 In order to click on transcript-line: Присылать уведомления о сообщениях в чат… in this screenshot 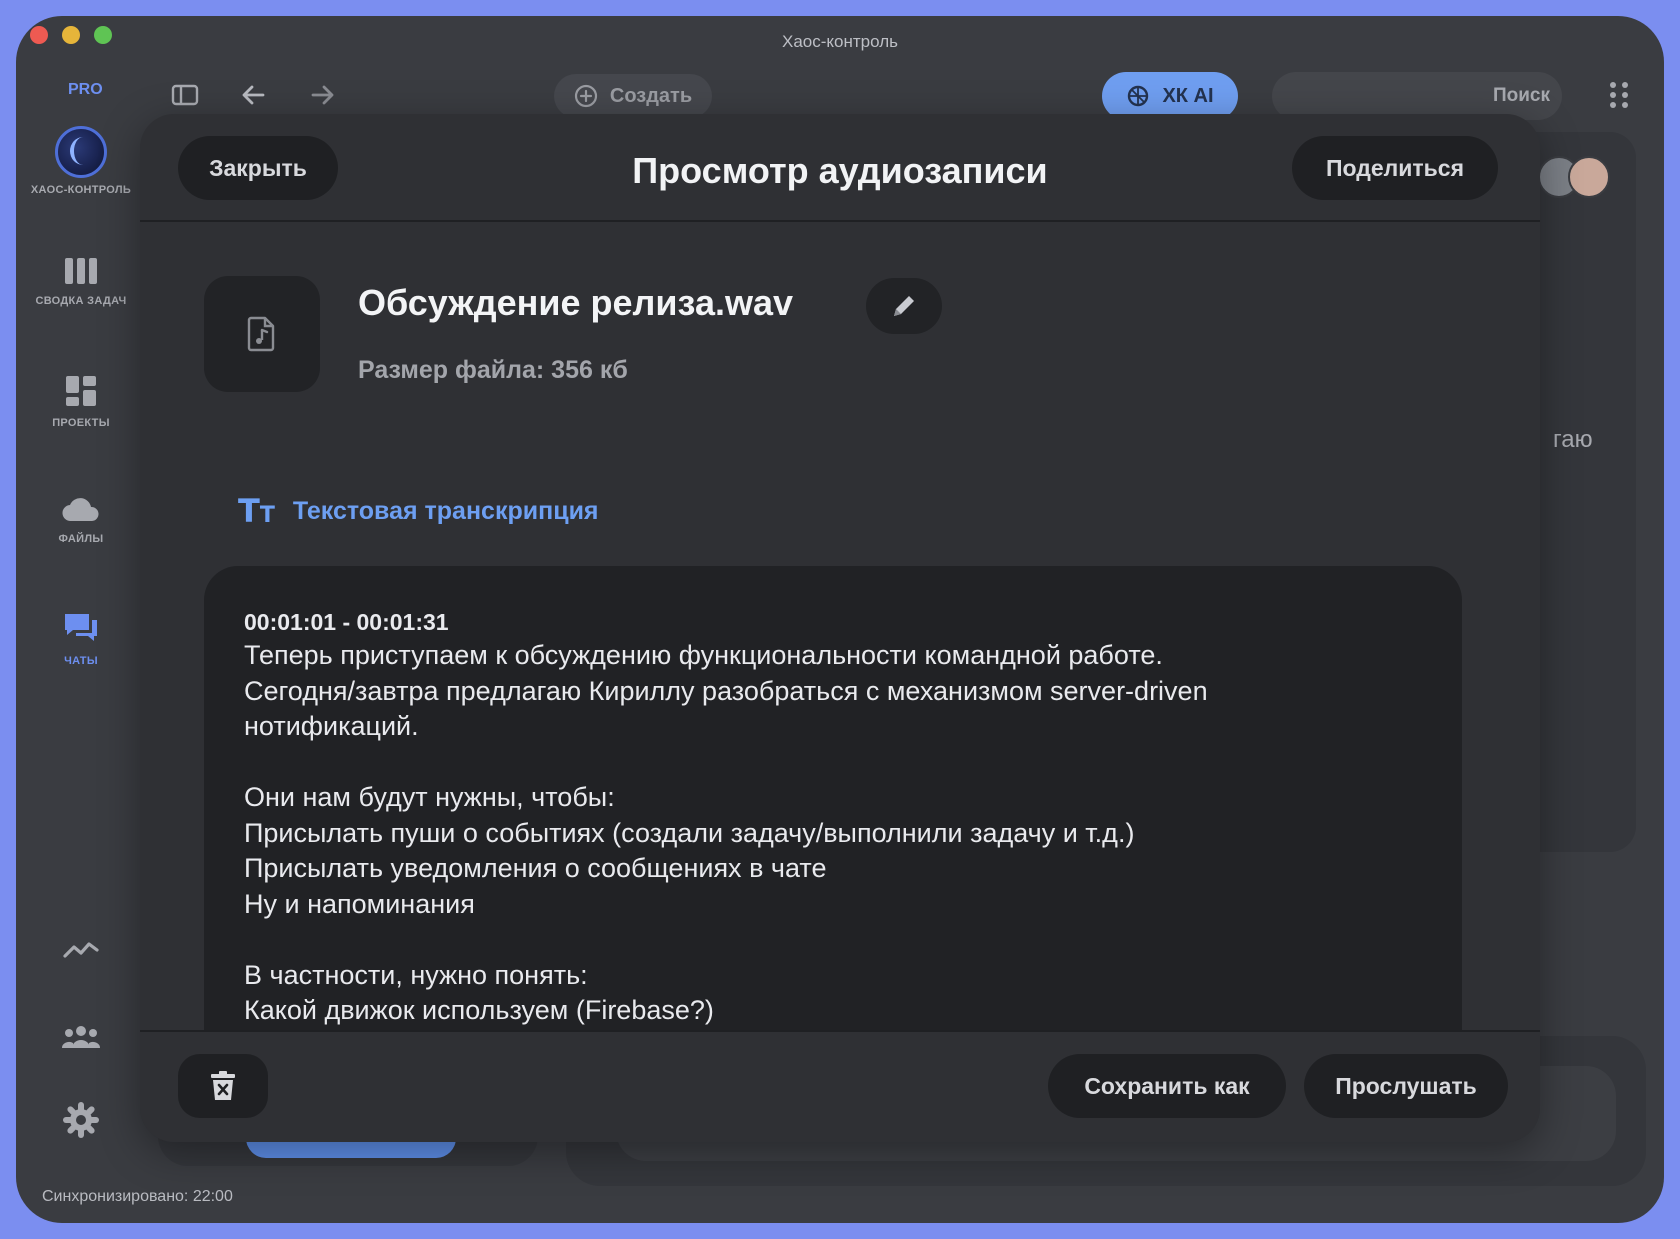, I will do `click(535, 868)`.